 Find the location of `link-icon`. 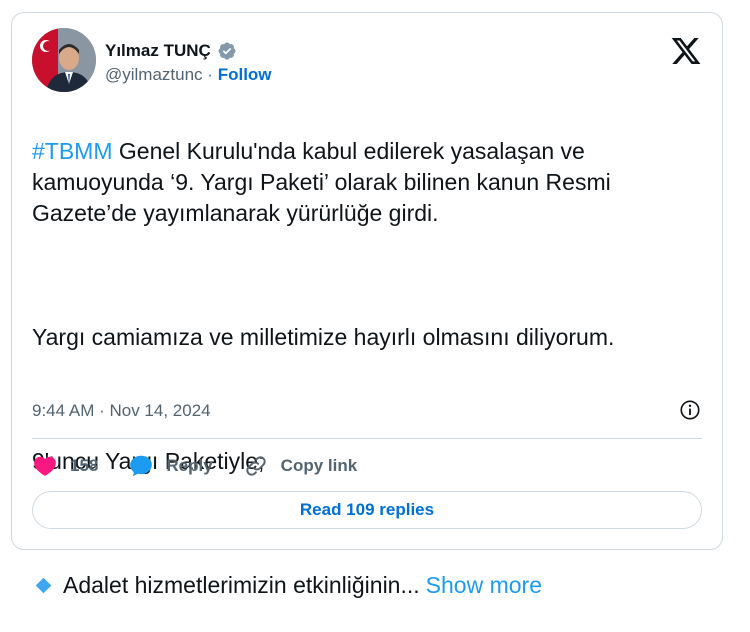

link-icon is located at coordinates (256, 466).